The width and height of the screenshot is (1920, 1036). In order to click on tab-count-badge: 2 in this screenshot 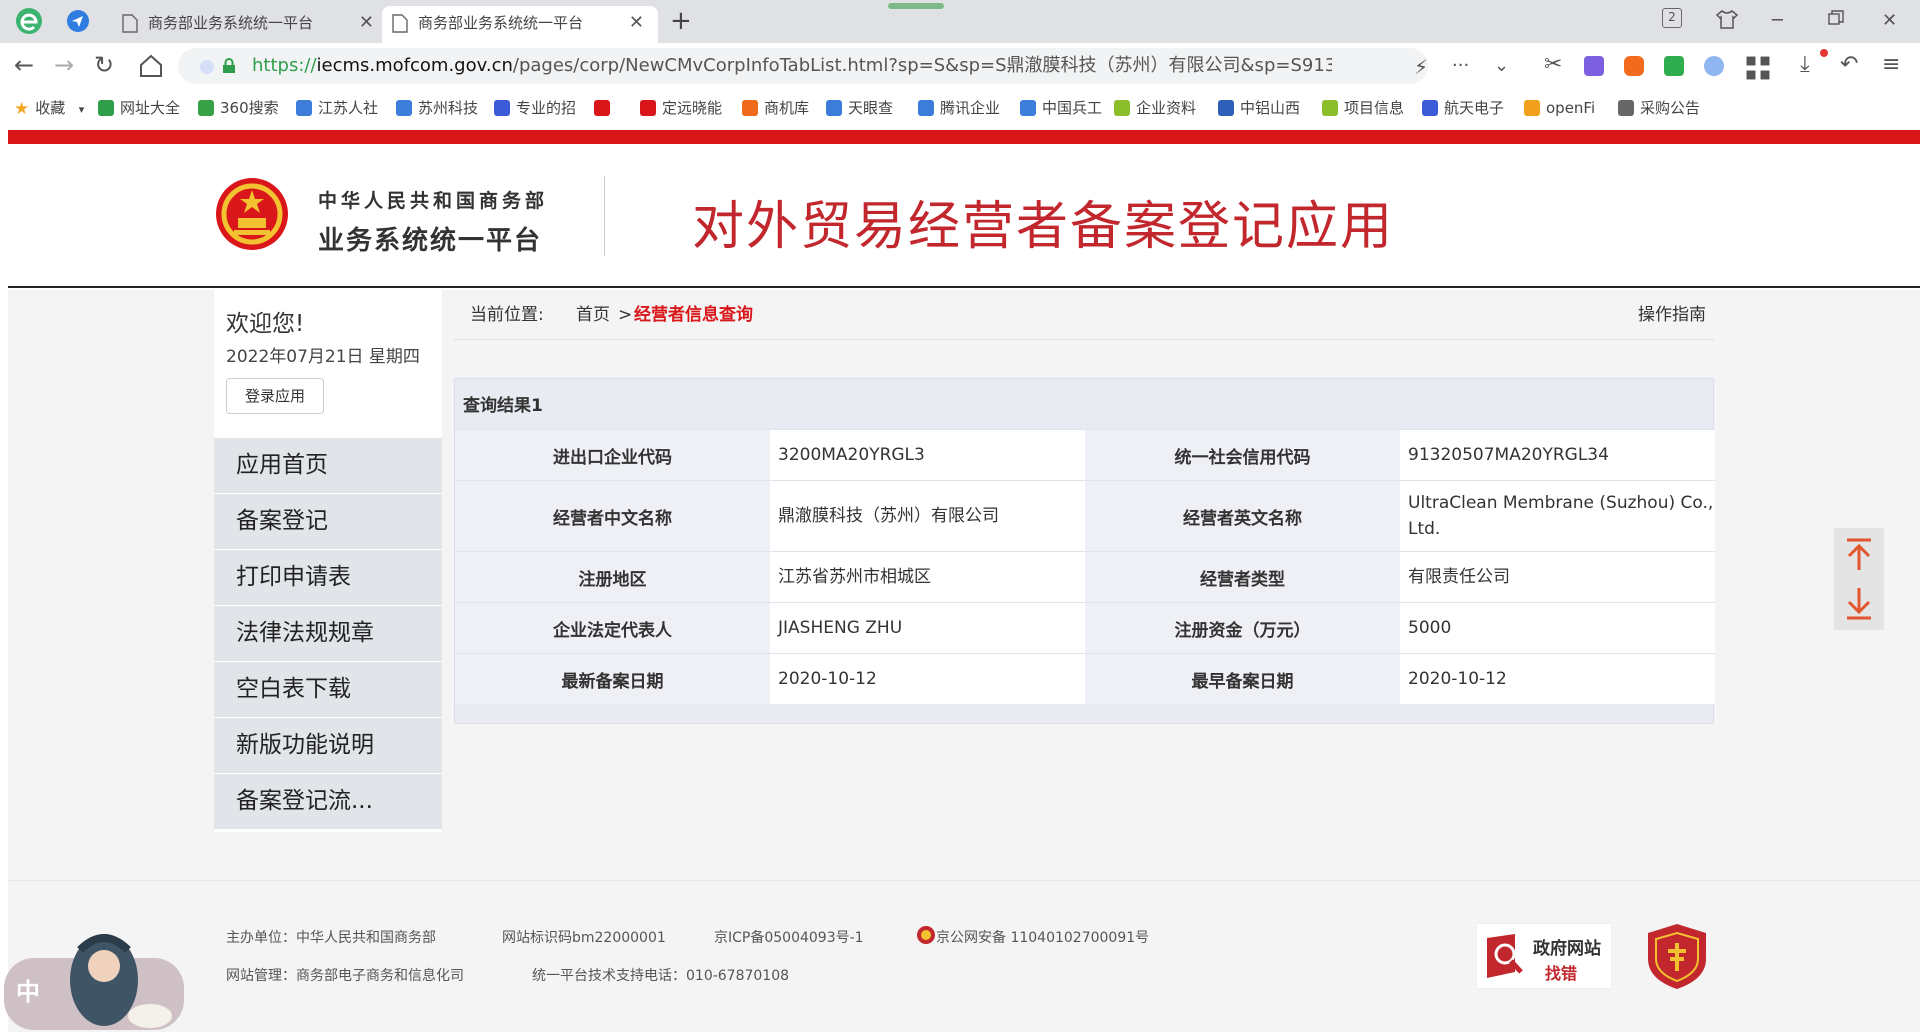, I will do `click(1672, 18)`.